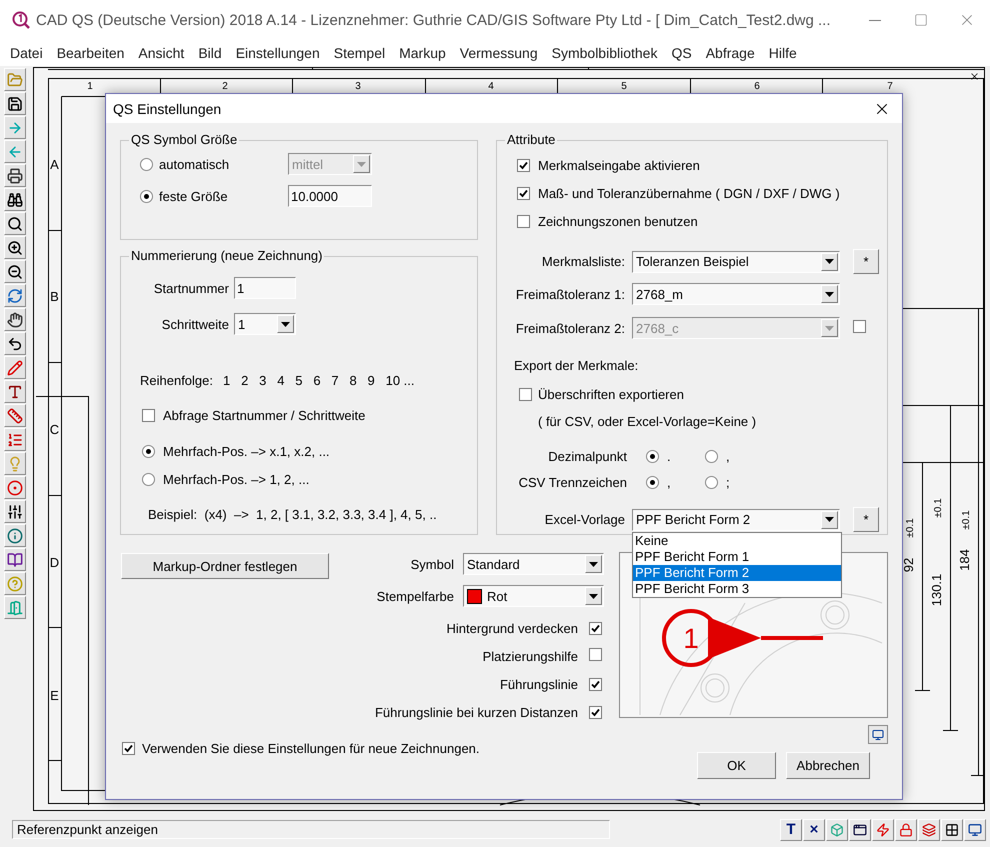 This screenshot has width=990, height=847. What do you see at coordinates (358, 86) in the screenshot?
I see `column-label: 3` at bounding box center [358, 86].